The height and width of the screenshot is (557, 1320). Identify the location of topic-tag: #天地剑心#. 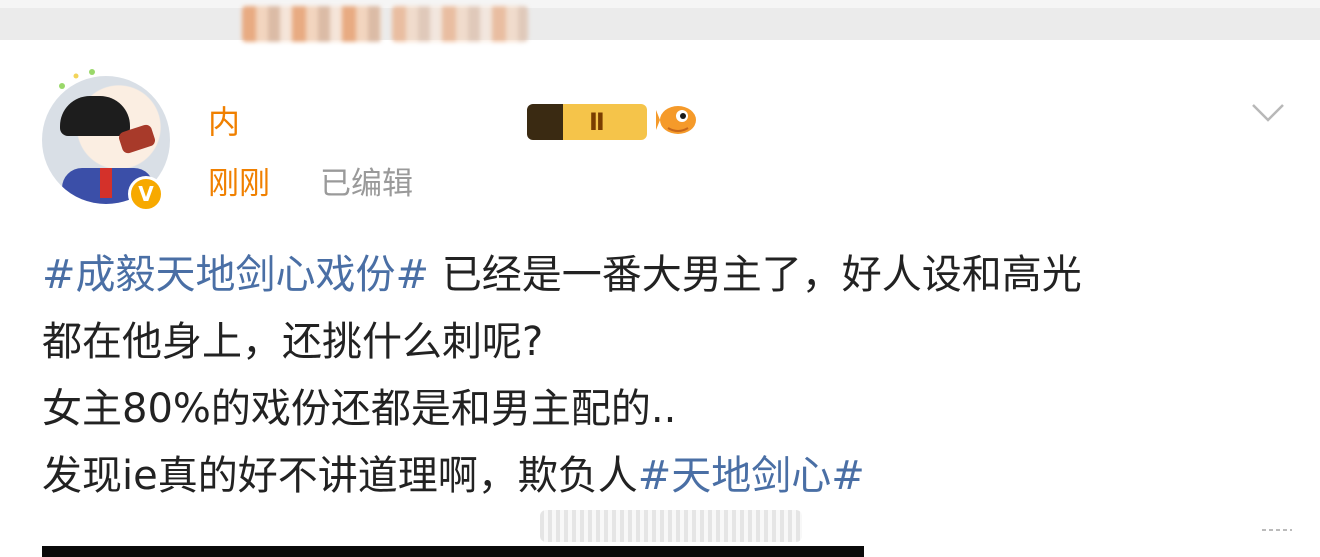
(751, 476).